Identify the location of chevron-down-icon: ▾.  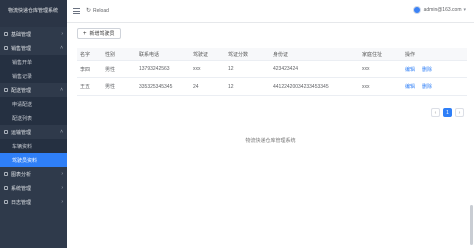
(464, 10).